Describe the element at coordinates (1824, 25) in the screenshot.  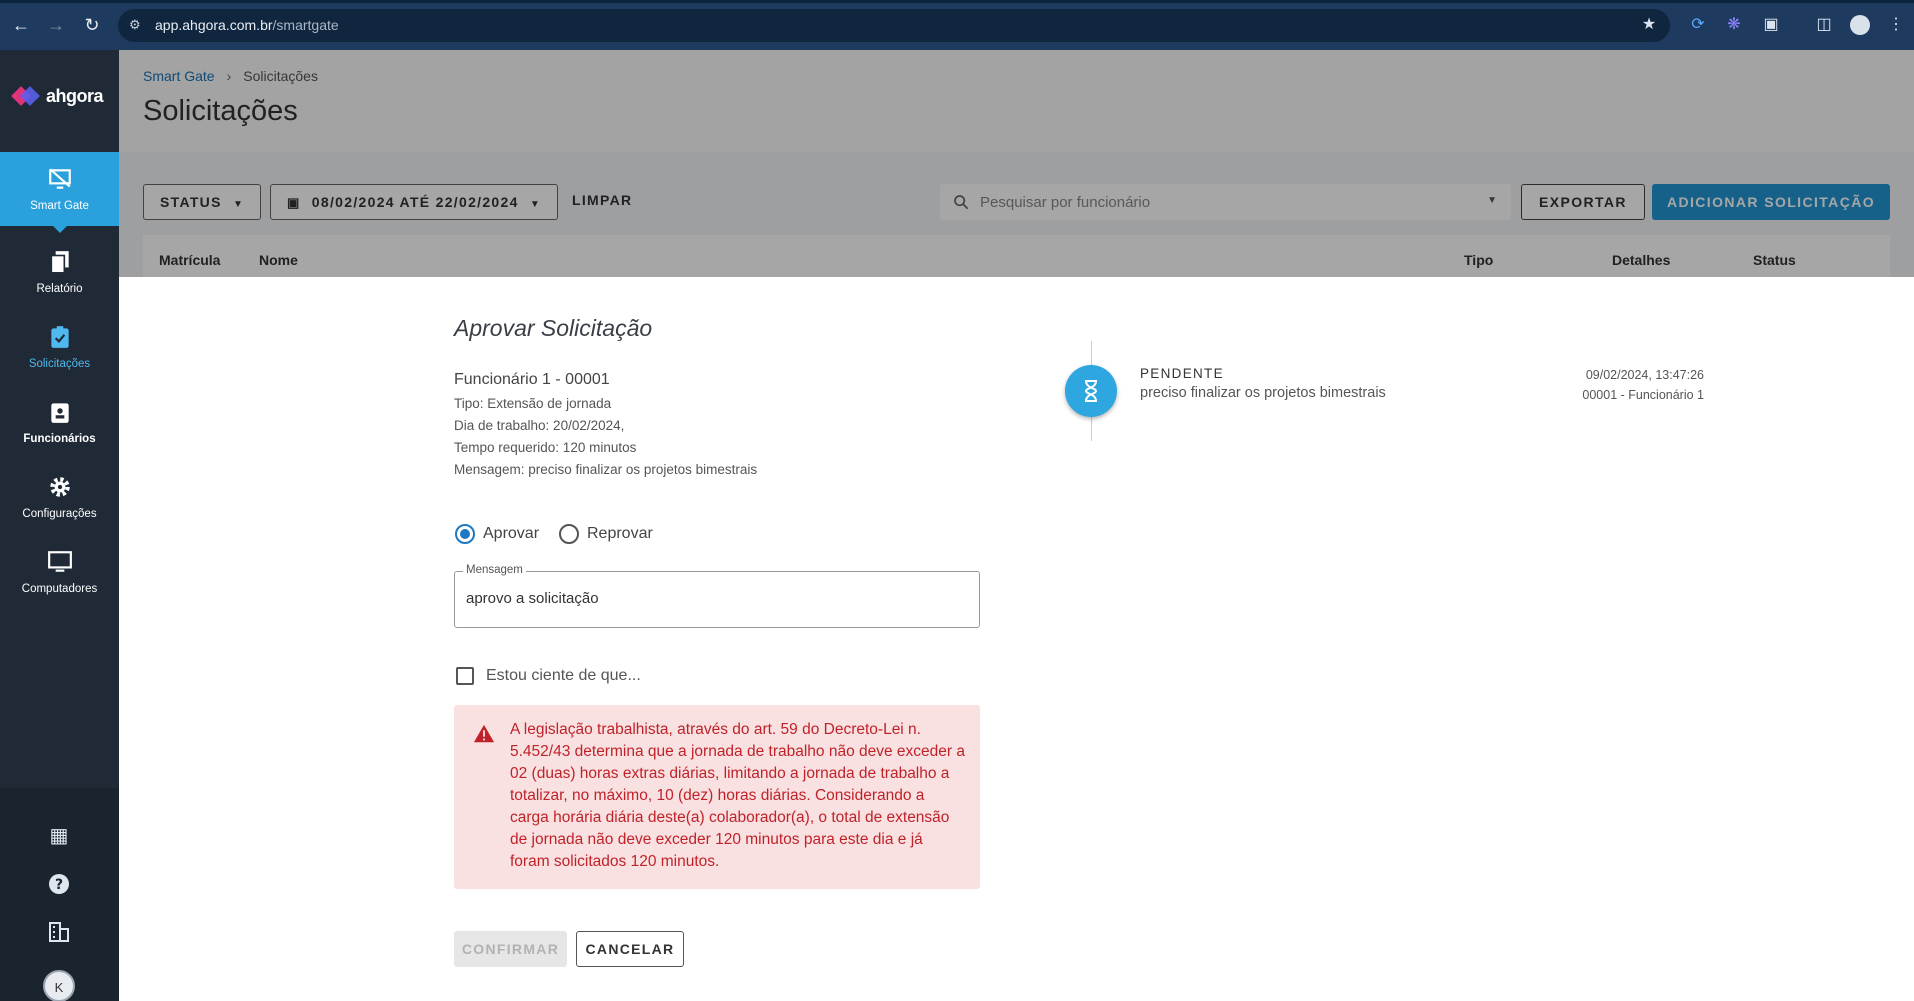
I see `side-panel-icon: ◫` at that location.